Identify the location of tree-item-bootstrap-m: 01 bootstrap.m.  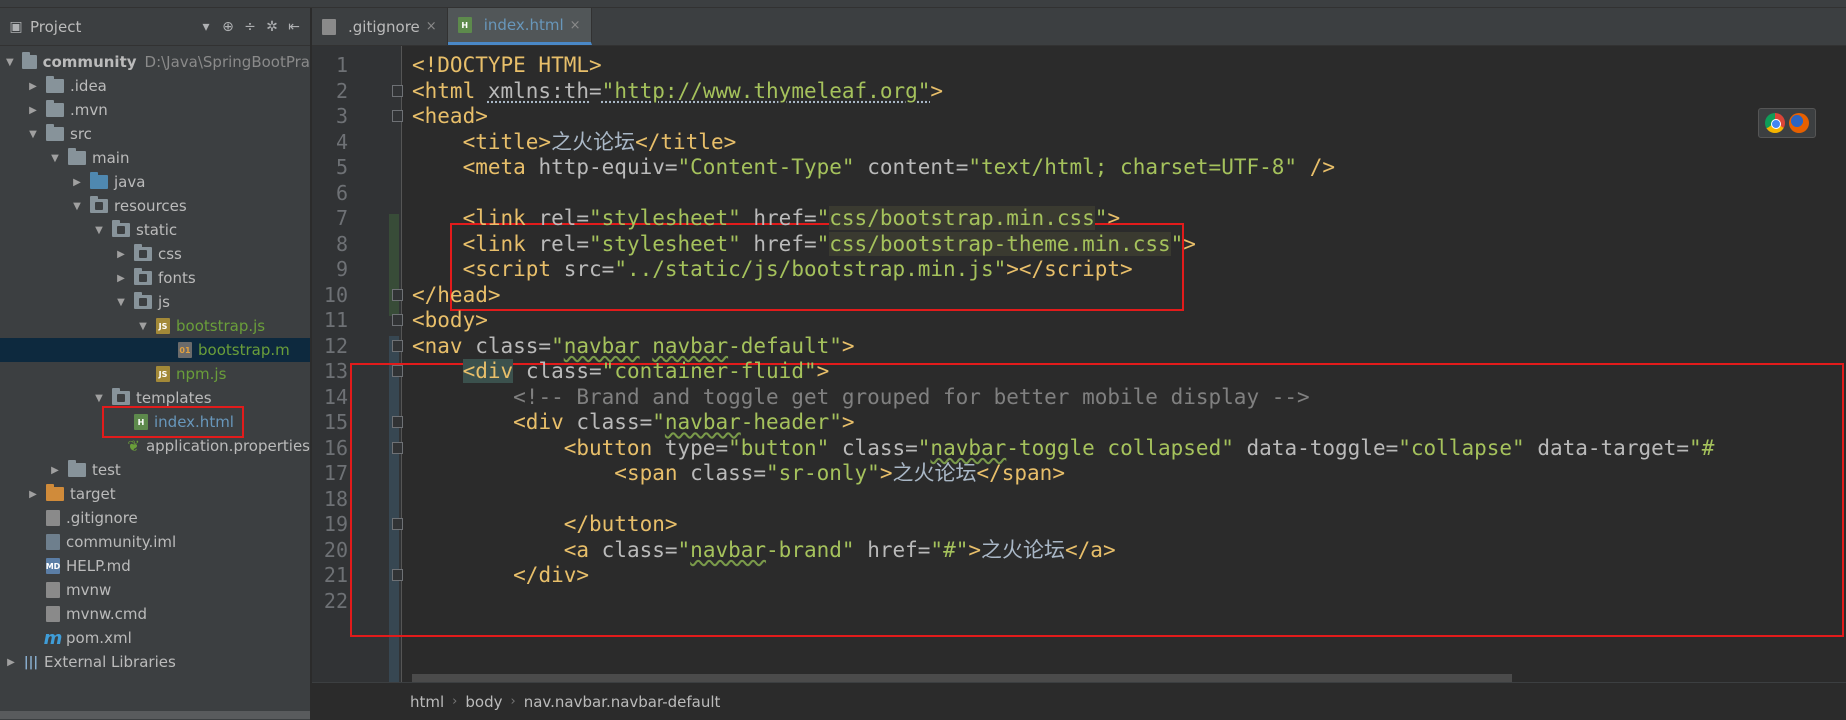
(155, 350).